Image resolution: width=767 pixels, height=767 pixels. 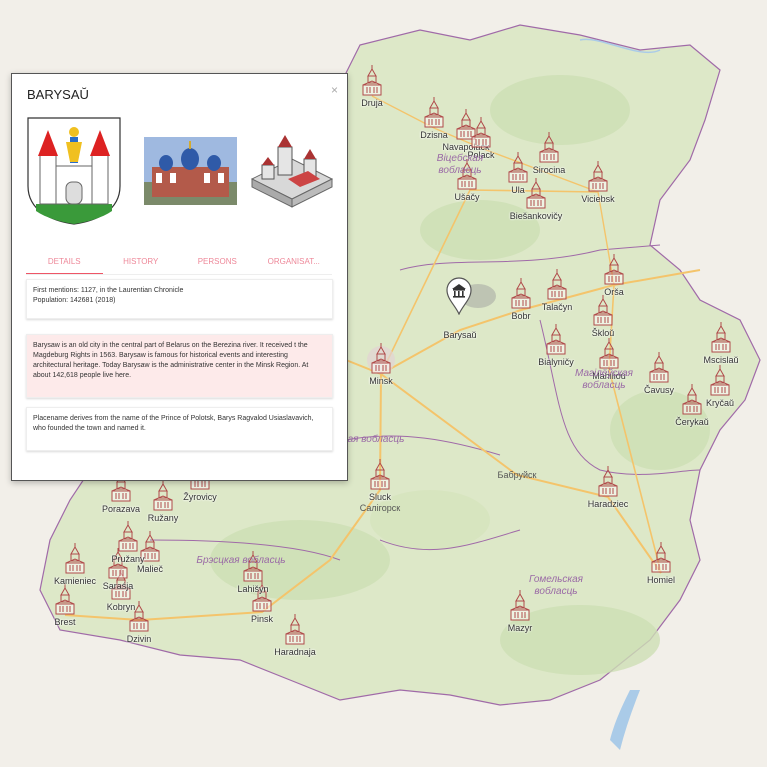 What do you see at coordinates (292, 171) in the screenshot?
I see `castle-model-image` at bounding box center [292, 171].